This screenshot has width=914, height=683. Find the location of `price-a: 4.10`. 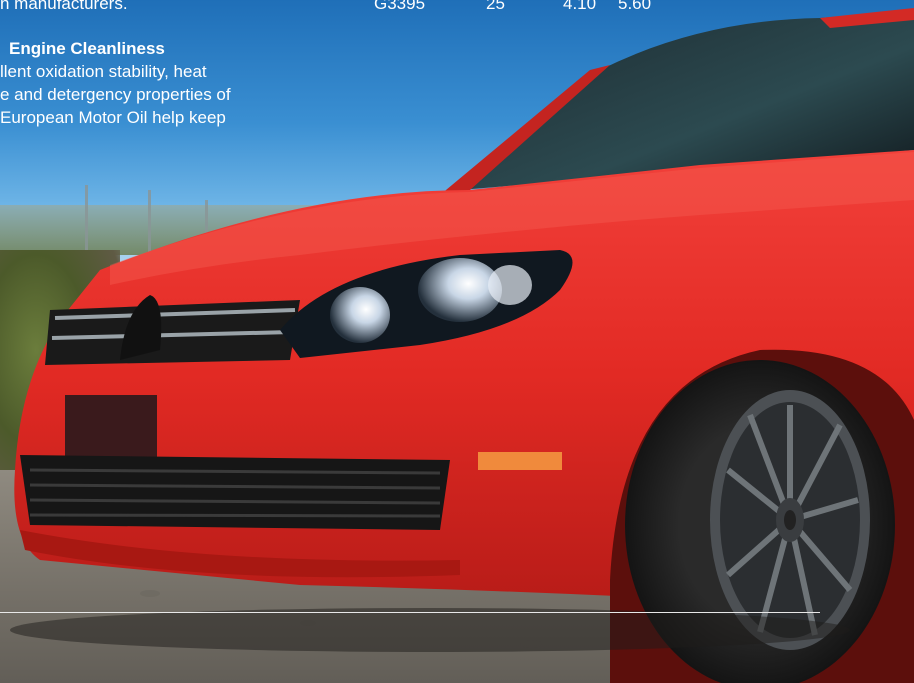

price-a: 4.10 is located at coordinates (580, 6).